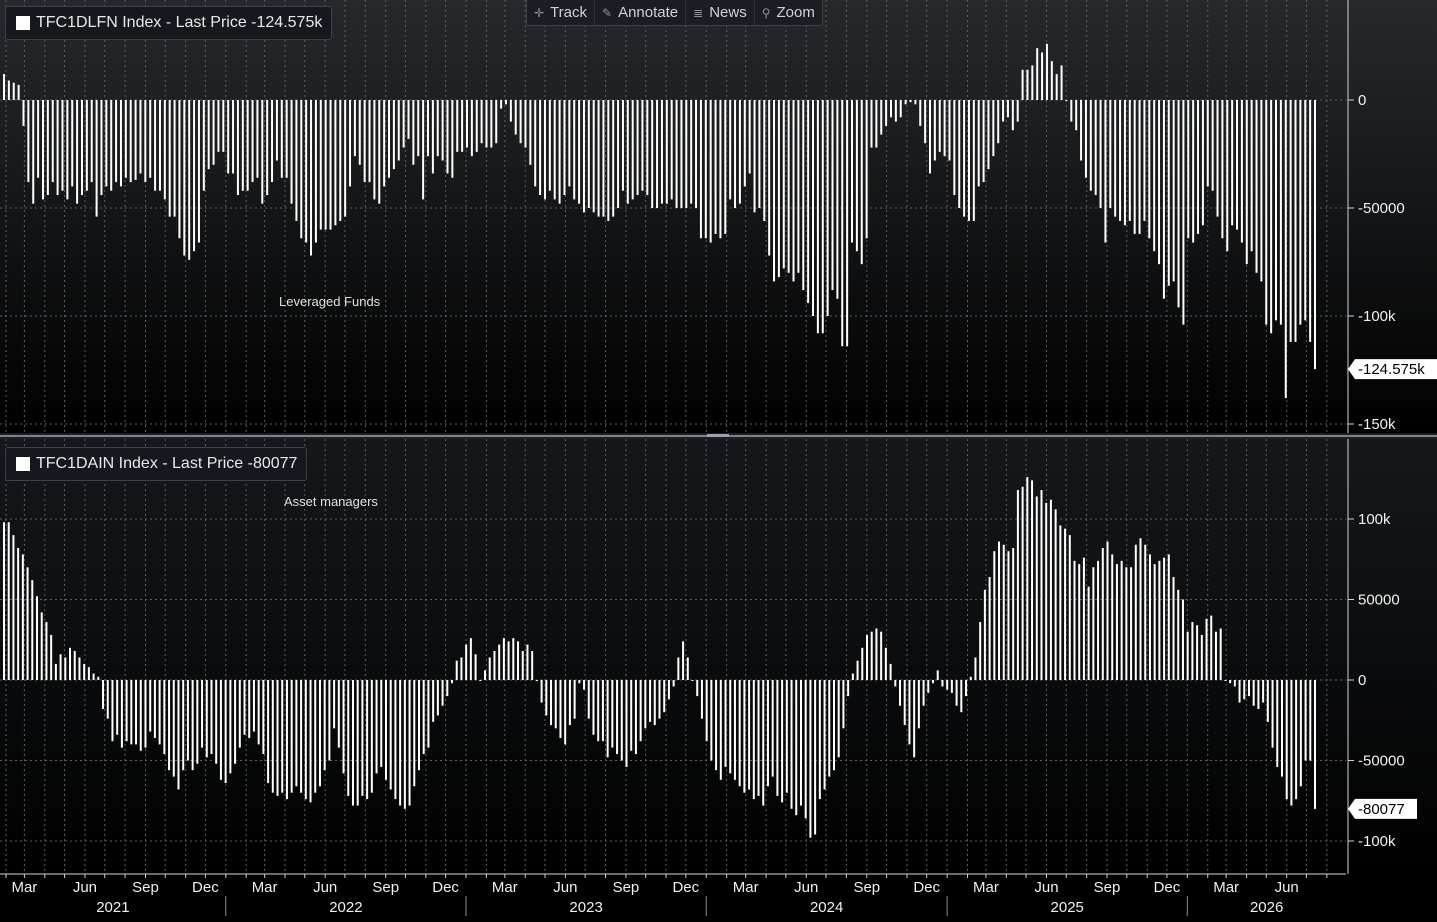 Image resolution: width=1437 pixels, height=922 pixels. I want to click on news-button: ≣ News, so click(720, 12).